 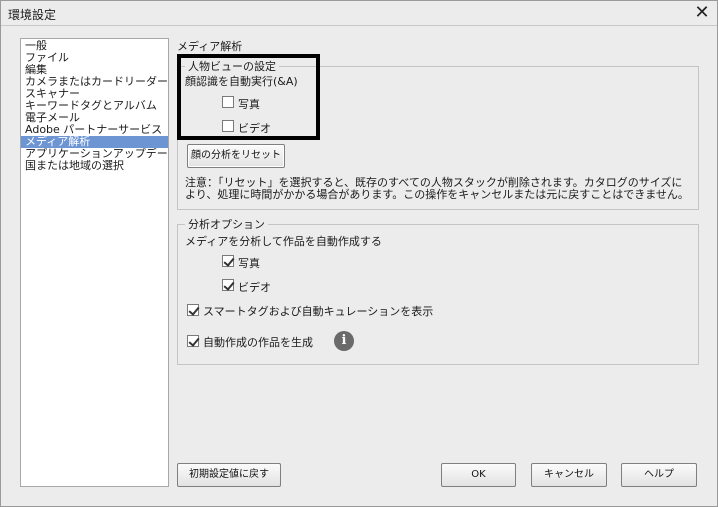 What do you see at coordinates (193, 310) in the screenshot?
I see `smart-tags-checkbox` at bounding box center [193, 310].